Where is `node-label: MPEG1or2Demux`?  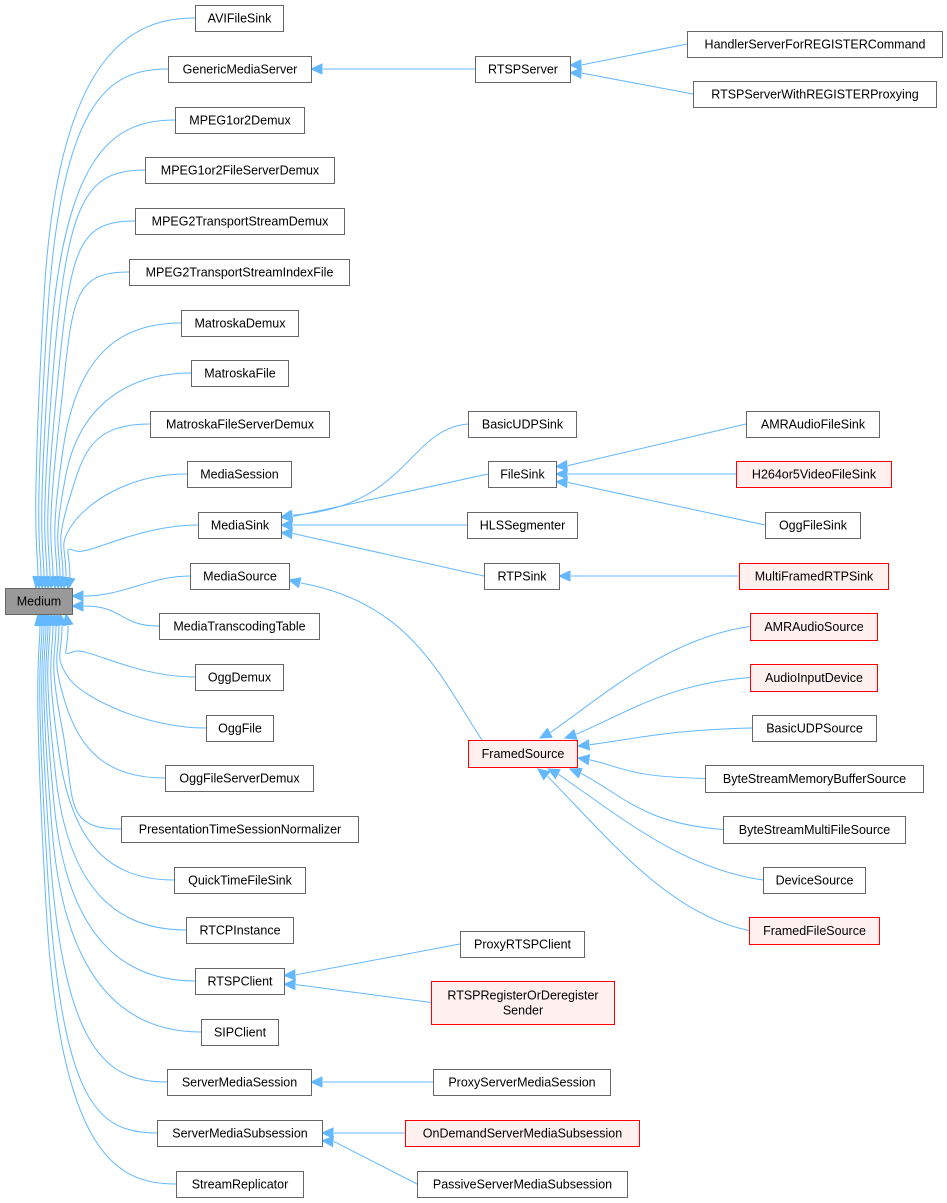
node-label: MPEG1or2Demux is located at coordinates (240, 121).